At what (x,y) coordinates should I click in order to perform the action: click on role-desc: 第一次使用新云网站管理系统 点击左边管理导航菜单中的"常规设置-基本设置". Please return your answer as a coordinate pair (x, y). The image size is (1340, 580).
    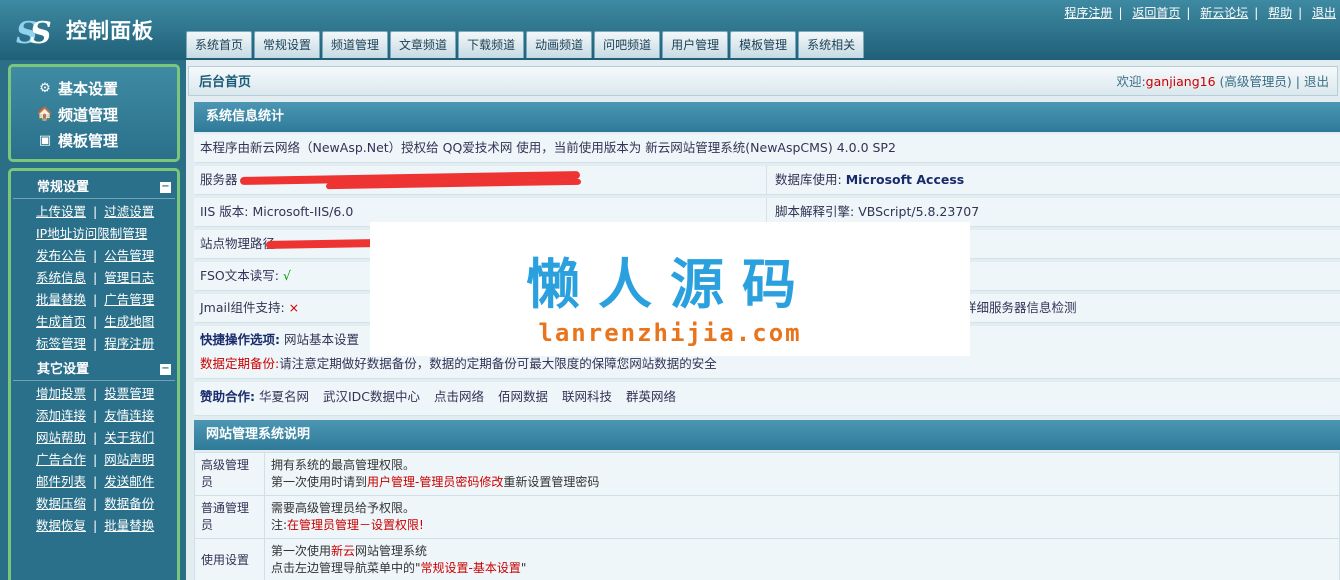
    Looking at the image, I should click on (802, 559).